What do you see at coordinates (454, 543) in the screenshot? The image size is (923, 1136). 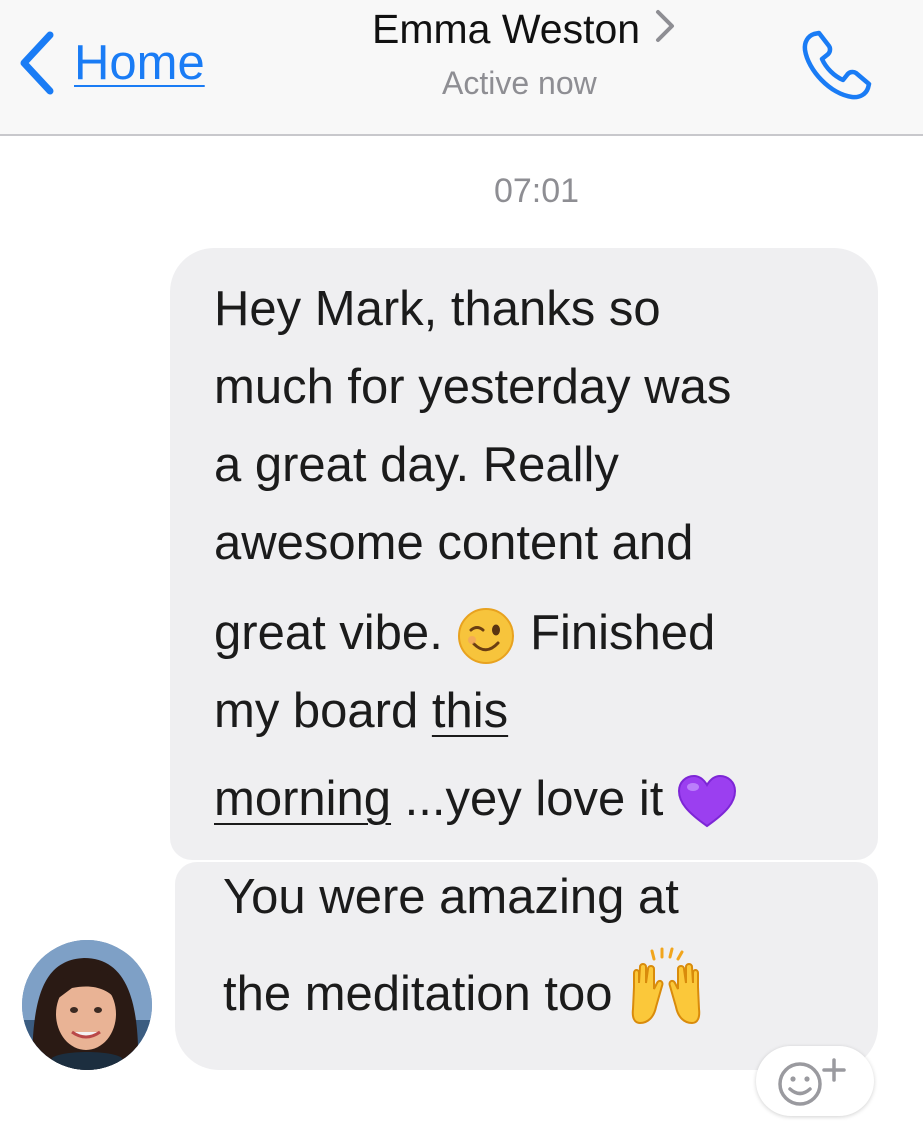 I see `message-line: awesome content and` at bounding box center [454, 543].